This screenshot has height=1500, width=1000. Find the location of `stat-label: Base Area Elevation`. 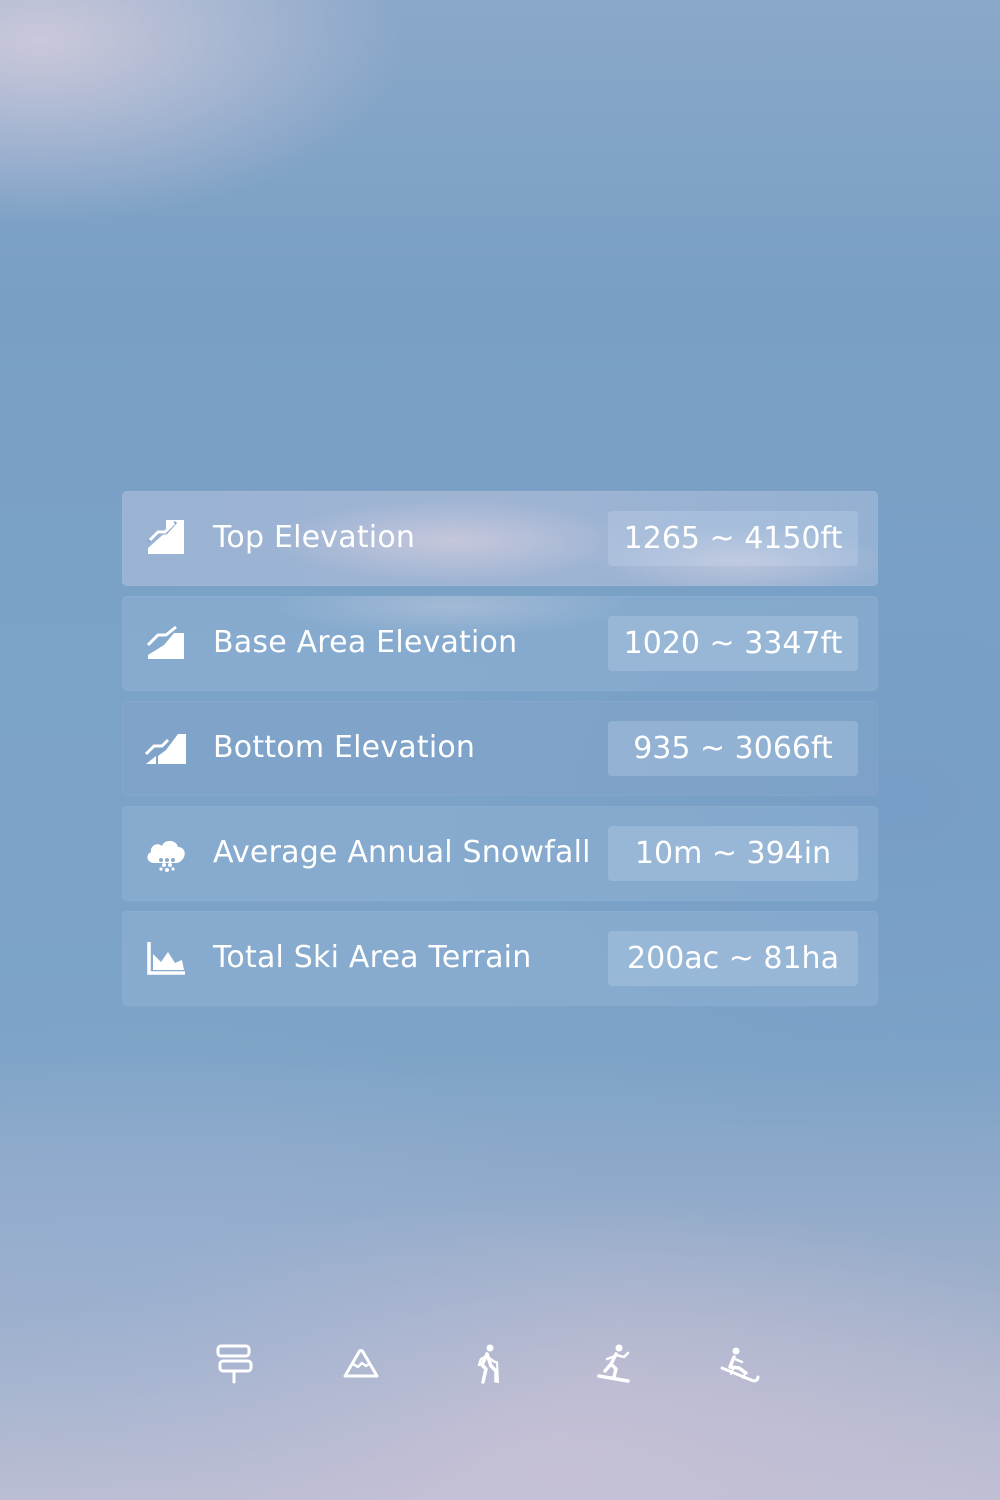

stat-label: Base Area Elevation is located at coordinates (365, 642).